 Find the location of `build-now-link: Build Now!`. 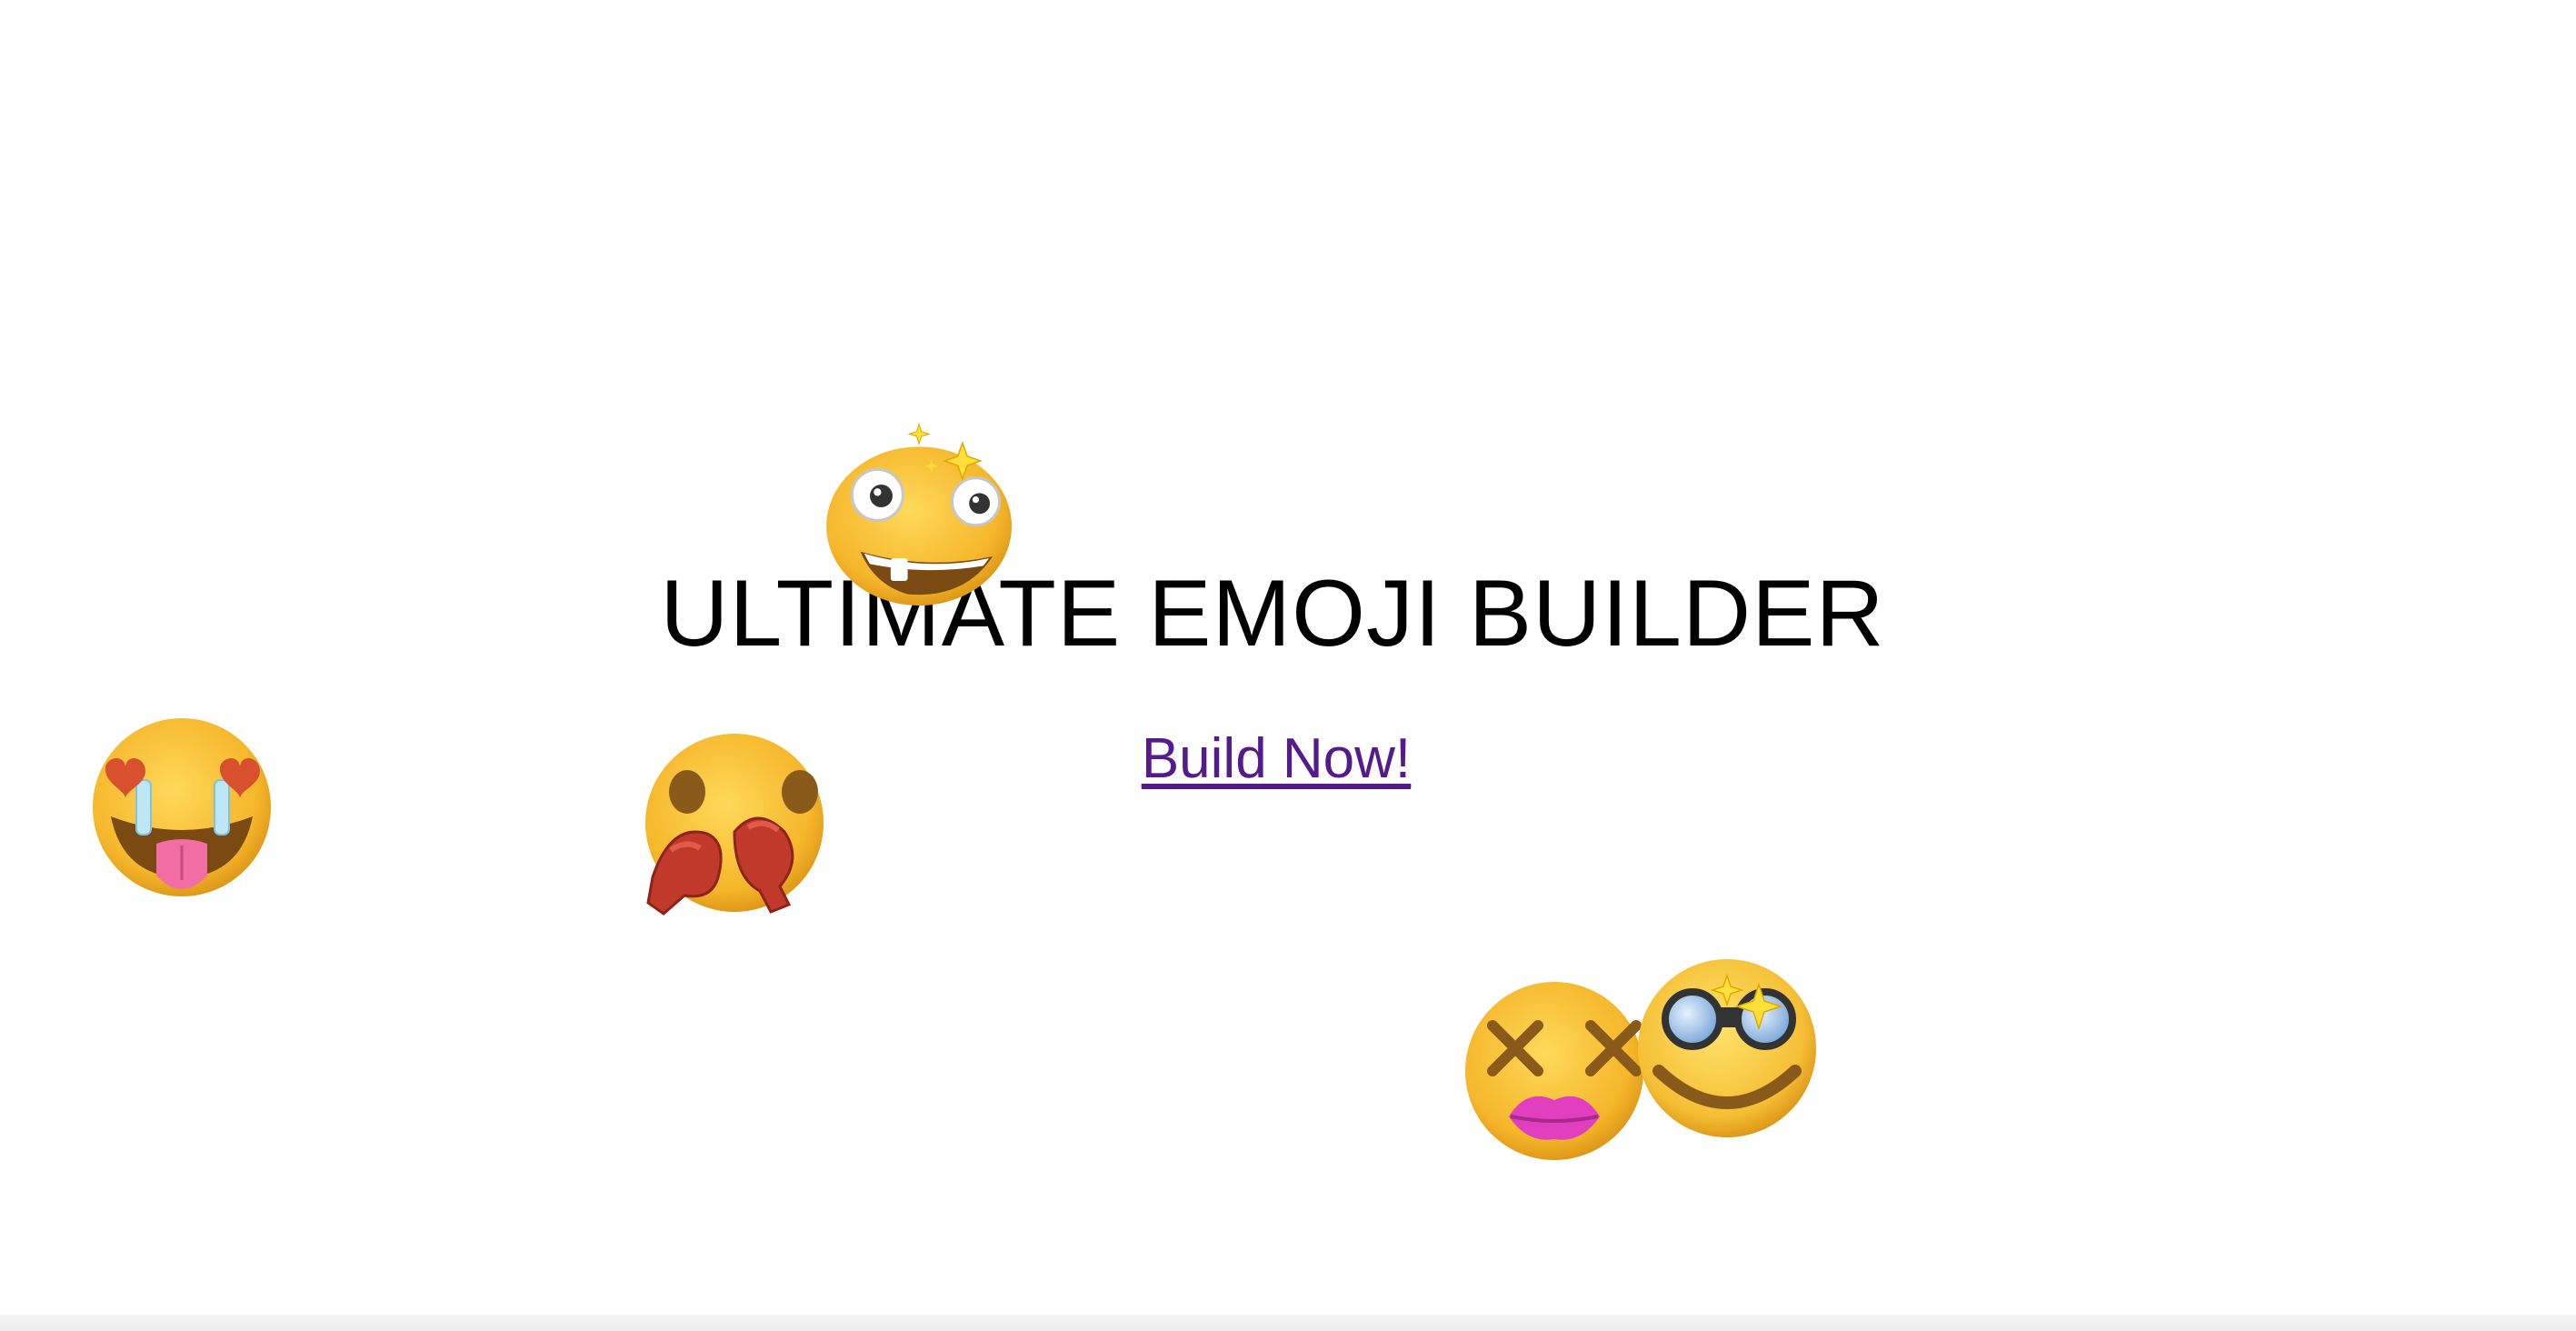

build-now-link: Build Now! is located at coordinates (1276, 758).